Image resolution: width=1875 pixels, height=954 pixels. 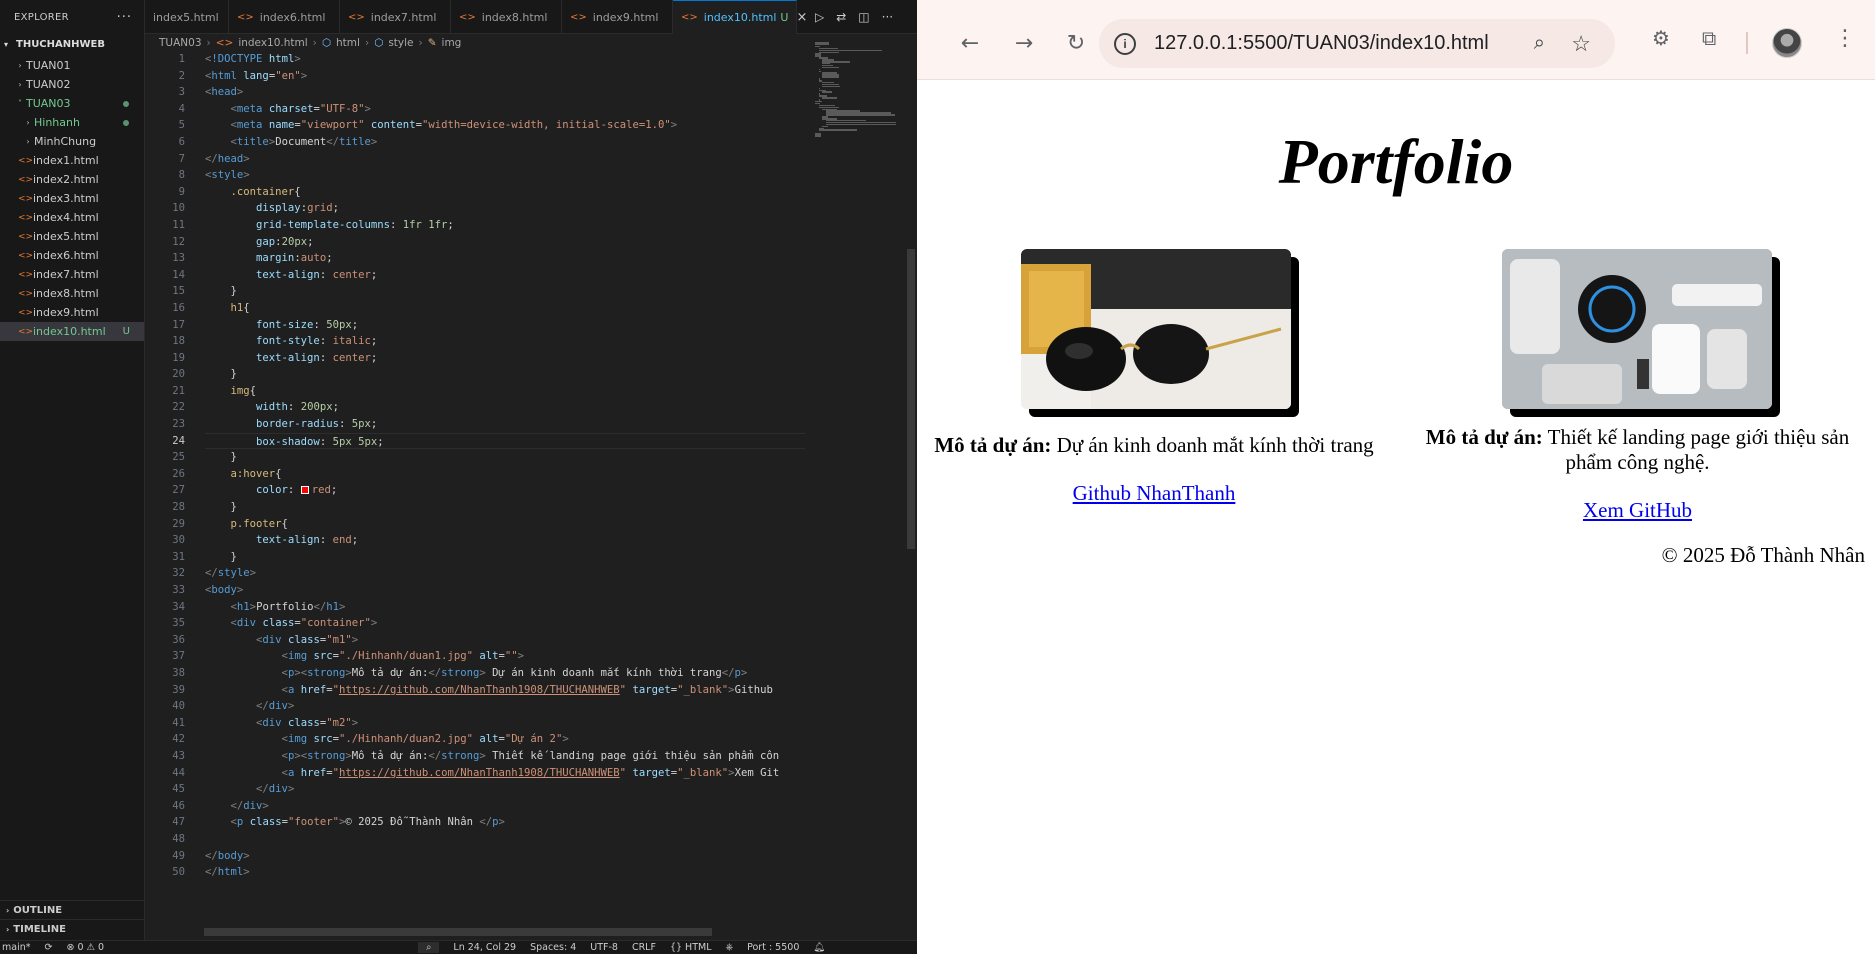 I want to click on file-index2: <> index2.html, so click(x=72, y=179).